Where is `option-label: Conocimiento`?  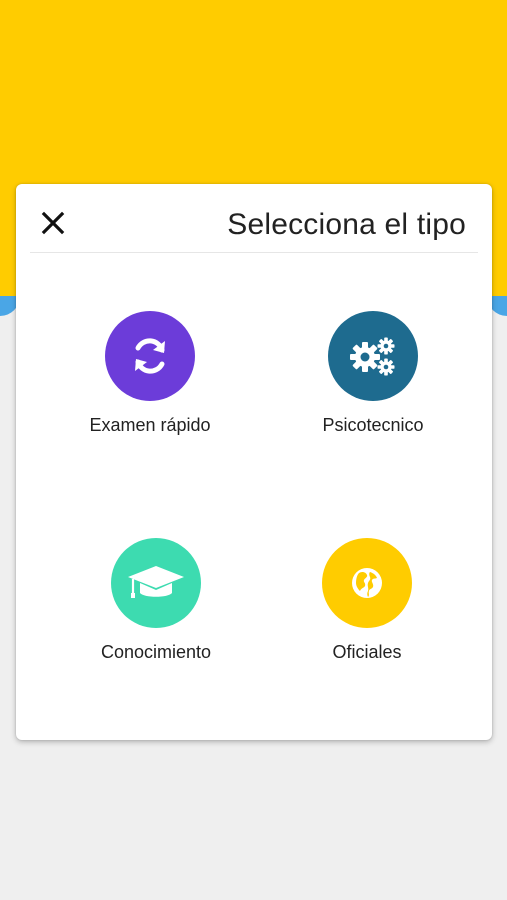 option-label: Conocimiento is located at coordinates (156, 652).